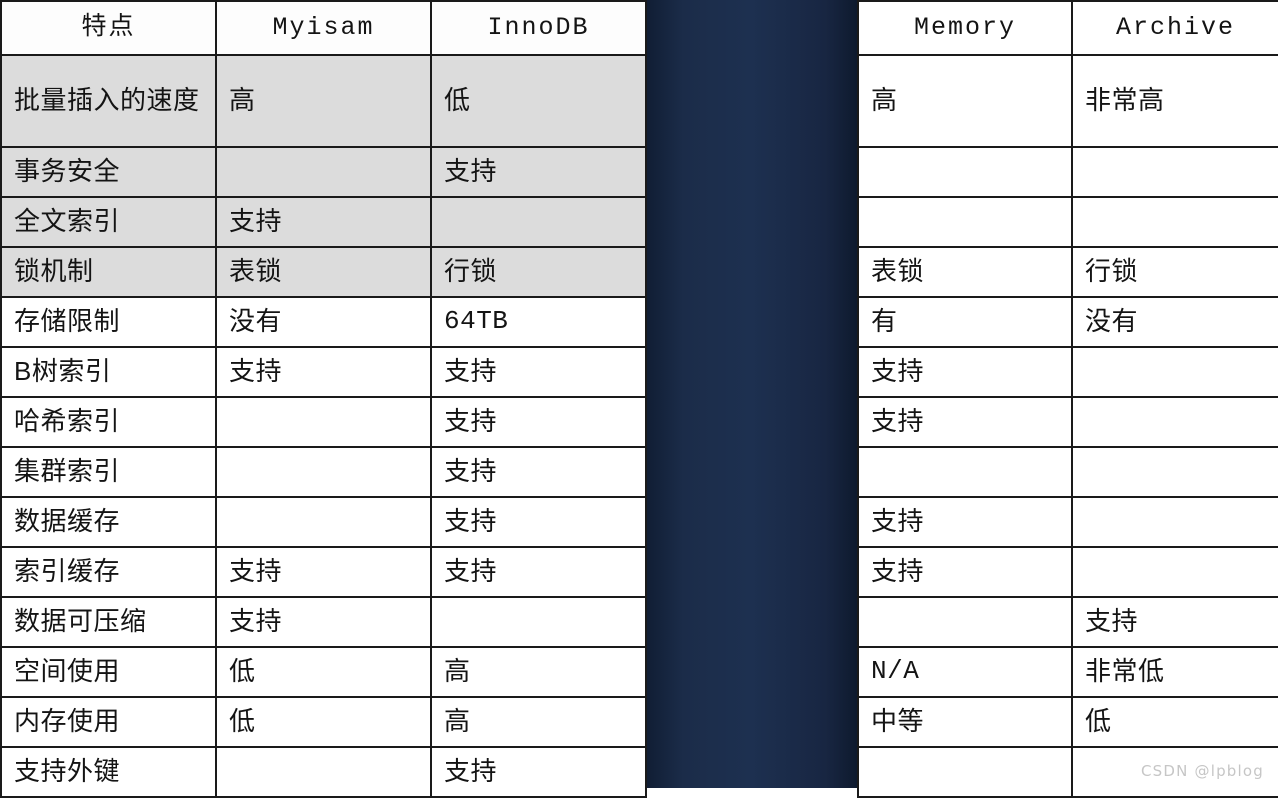  Describe the element at coordinates (1174, 272) in the screenshot. I see `cell-archive: 行锁` at that location.